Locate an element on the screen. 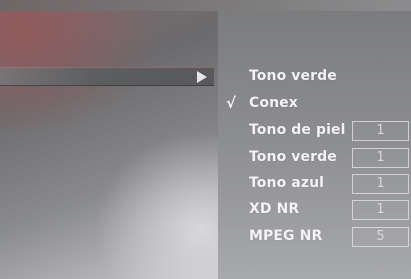 The height and width of the screenshot is (279, 411). checkmark-icon: √ is located at coordinates (231, 103).